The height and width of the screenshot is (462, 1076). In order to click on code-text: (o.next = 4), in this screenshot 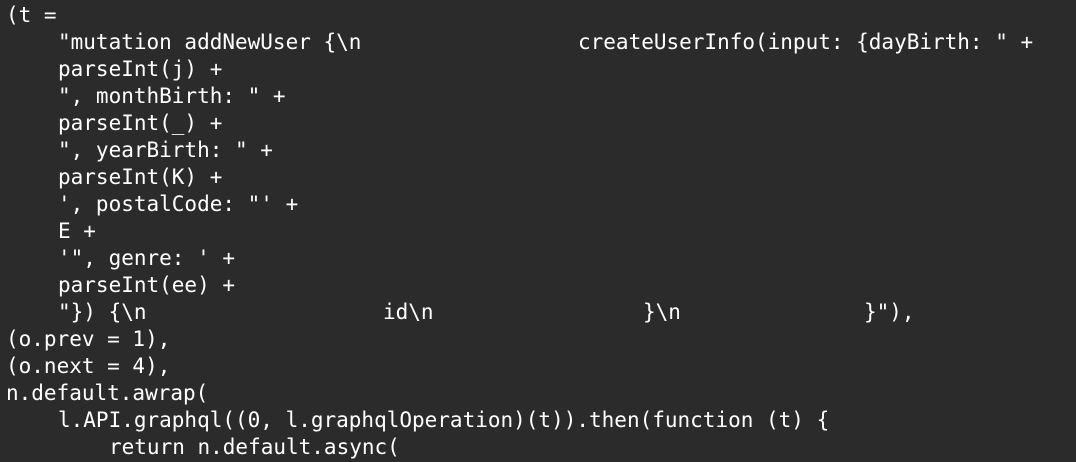, I will do `click(88, 366)`.